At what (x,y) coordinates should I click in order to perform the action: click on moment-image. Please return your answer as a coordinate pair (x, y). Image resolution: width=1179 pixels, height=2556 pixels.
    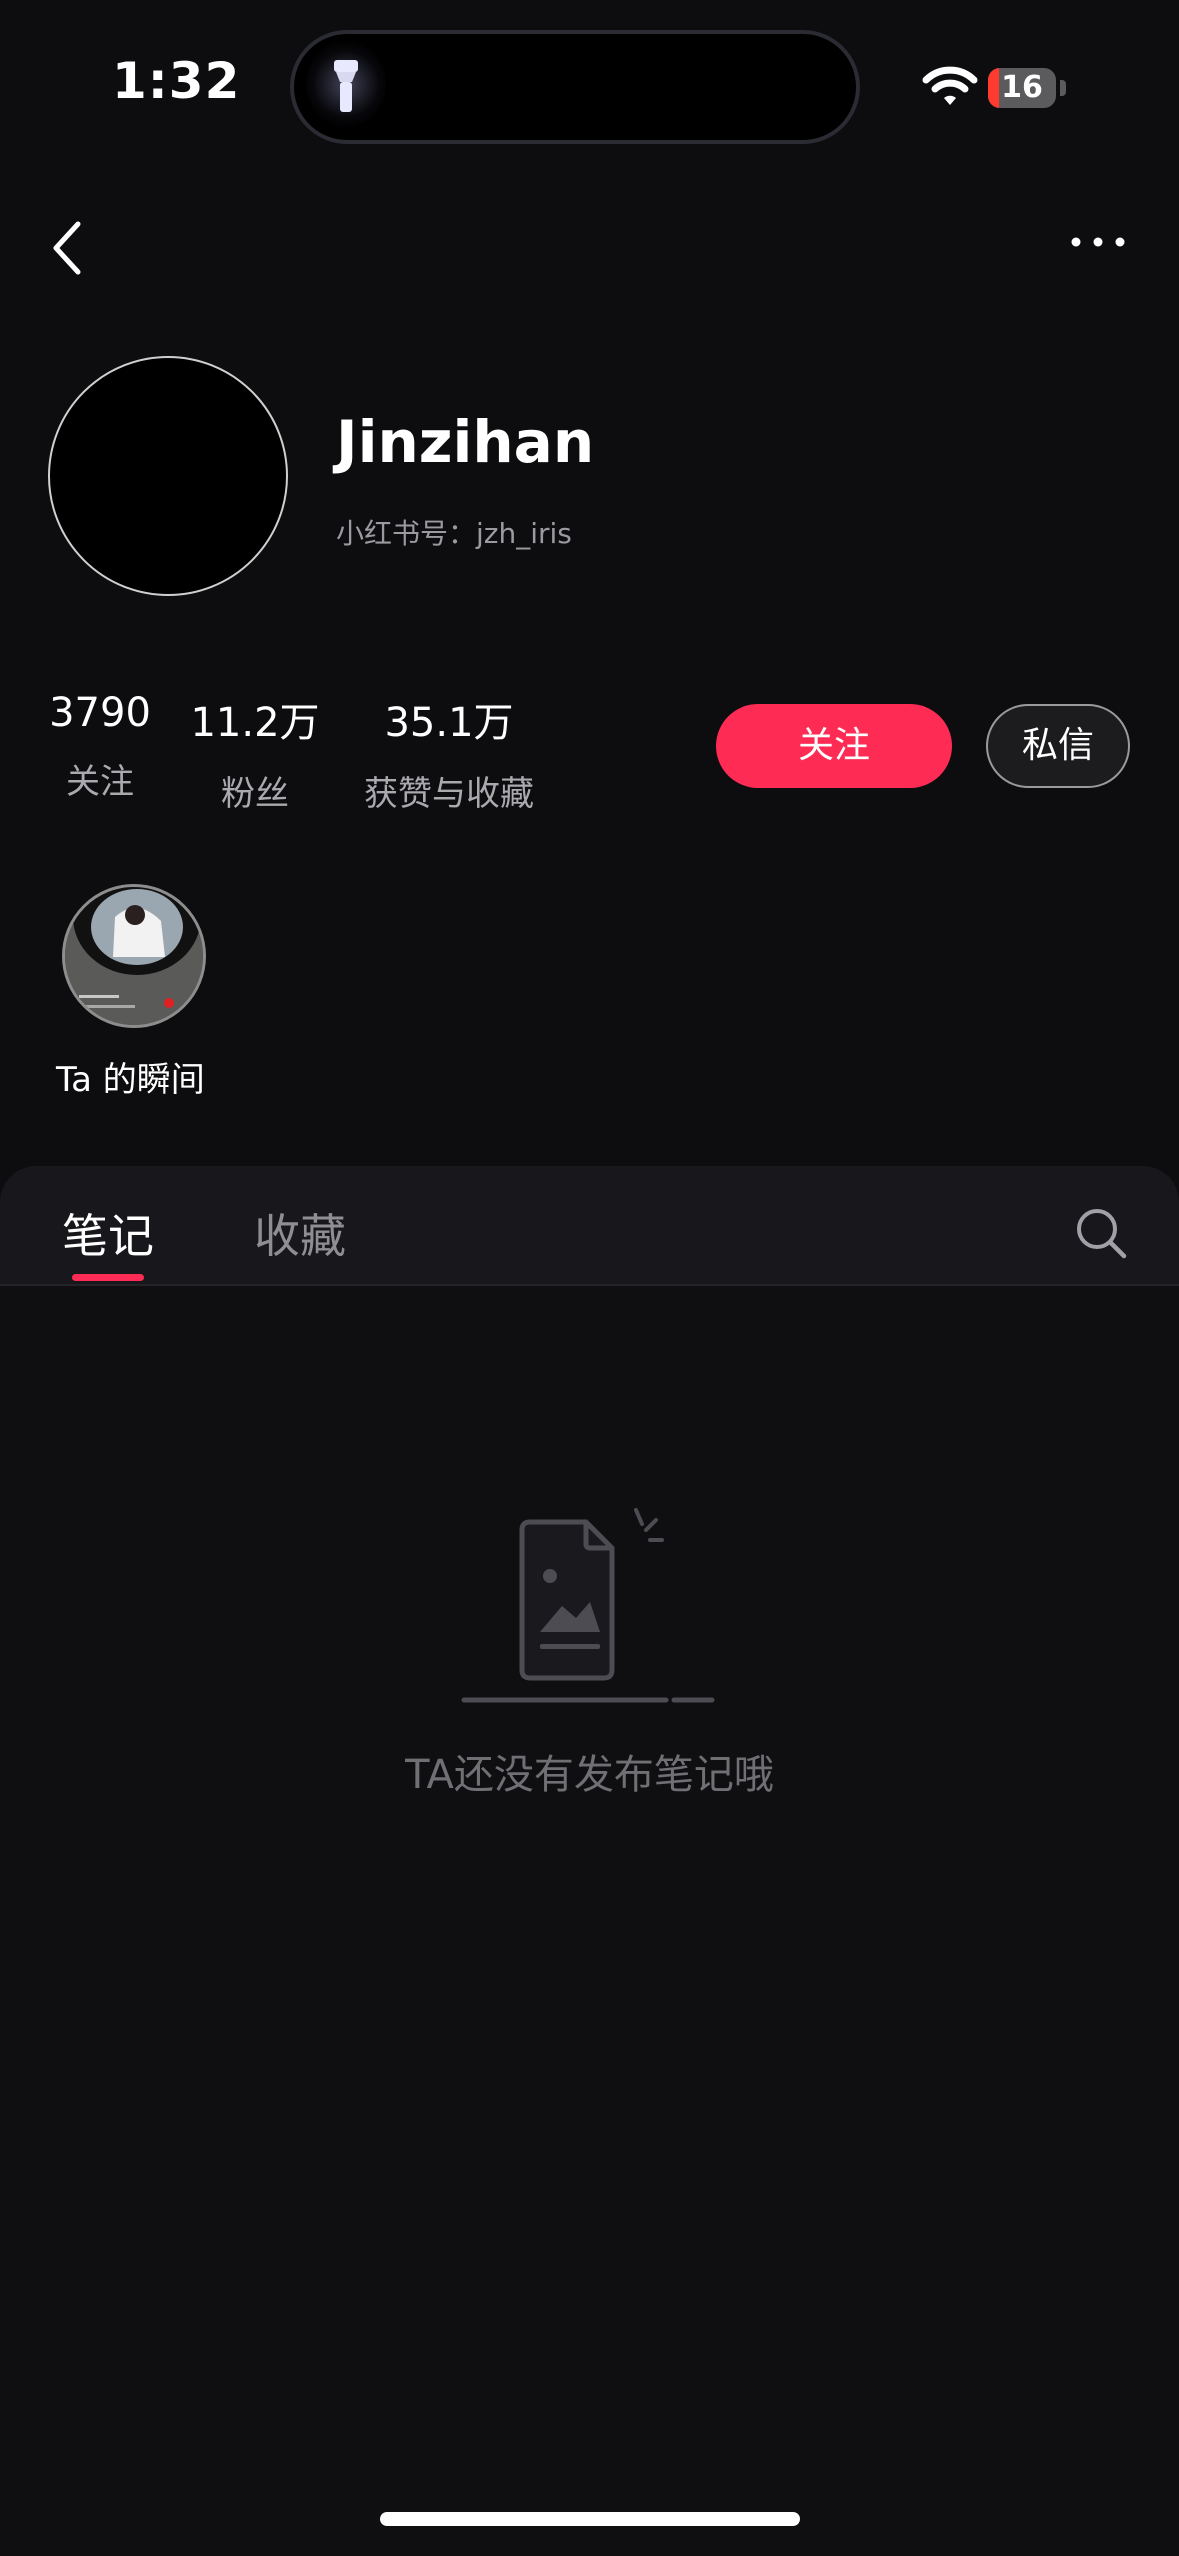
    Looking at the image, I should click on (134, 956).